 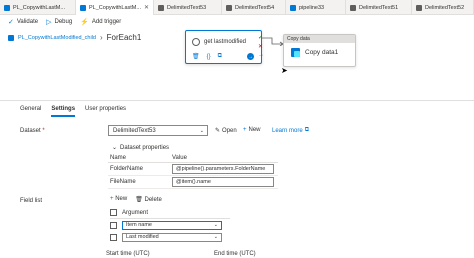 I want to click on dataset-select: DelimitedText53 ⌄, so click(x=158, y=130).